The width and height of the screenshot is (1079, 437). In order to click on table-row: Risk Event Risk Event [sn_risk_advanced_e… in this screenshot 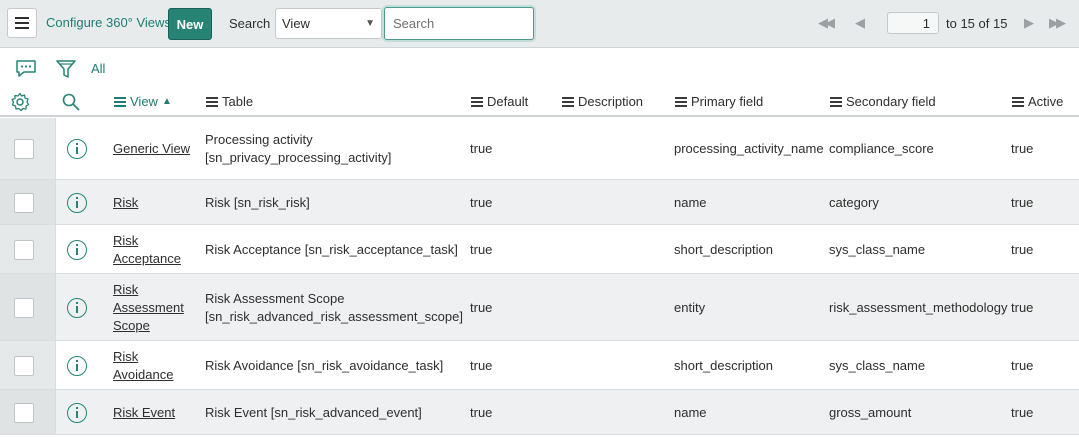, I will do `click(539, 412)`.